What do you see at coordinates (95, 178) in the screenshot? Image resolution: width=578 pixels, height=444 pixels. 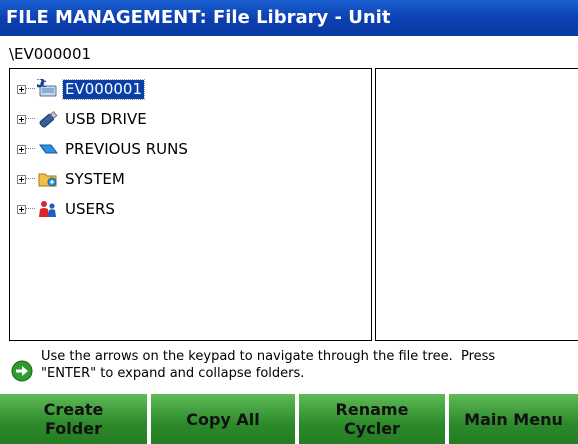 I see `tree-label: SYSTEM` at bounding box center [95, 178].